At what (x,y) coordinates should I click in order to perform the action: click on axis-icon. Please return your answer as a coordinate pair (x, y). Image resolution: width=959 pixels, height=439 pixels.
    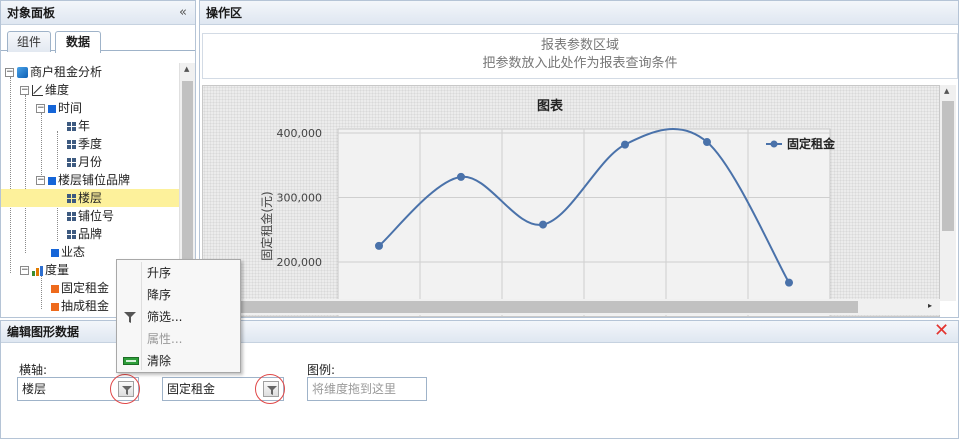
    Looking at the image, I should click on (37, 90).